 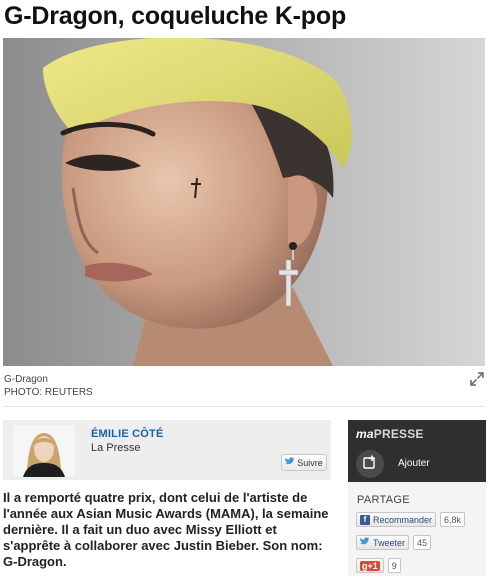 I want to click on expand-icon, so click(x=477, y=379).